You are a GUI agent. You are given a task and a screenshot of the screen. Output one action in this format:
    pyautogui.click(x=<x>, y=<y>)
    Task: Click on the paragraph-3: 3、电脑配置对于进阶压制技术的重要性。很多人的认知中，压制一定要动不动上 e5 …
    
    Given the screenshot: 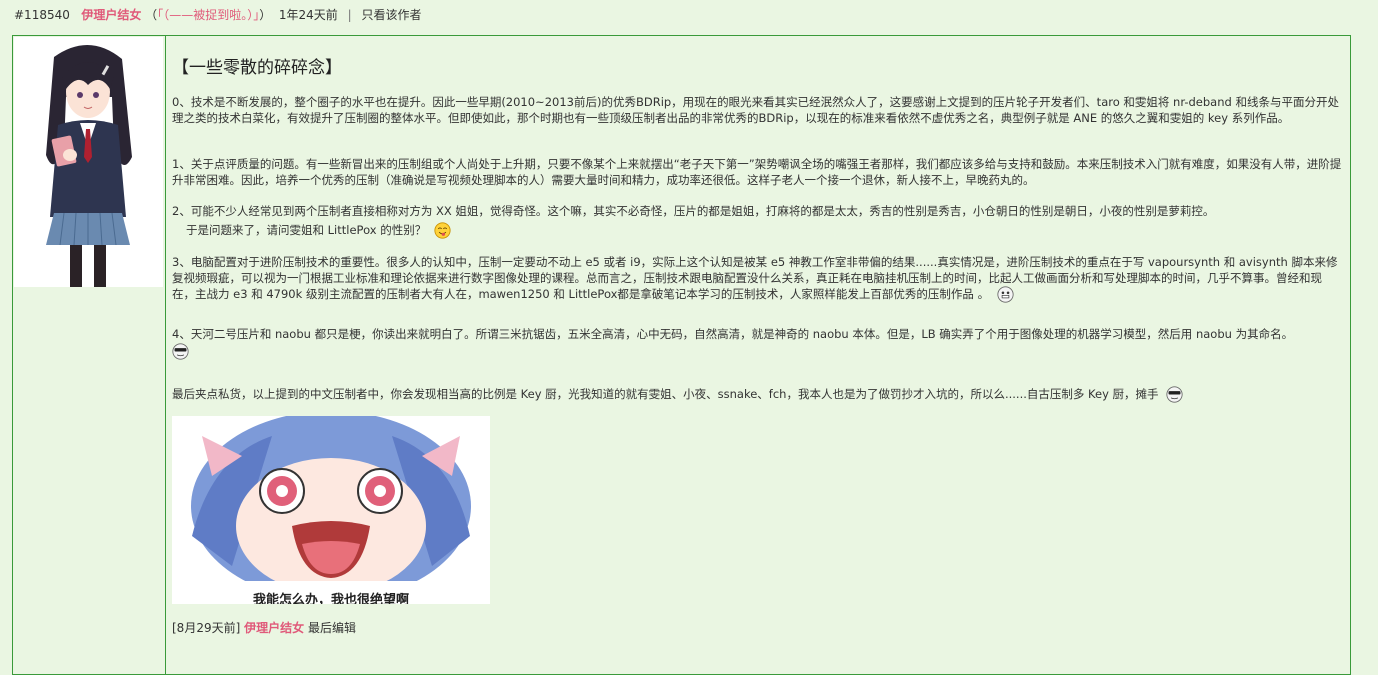 What is the action you would take?
    pyautogui.click(x=758, y=278)
    